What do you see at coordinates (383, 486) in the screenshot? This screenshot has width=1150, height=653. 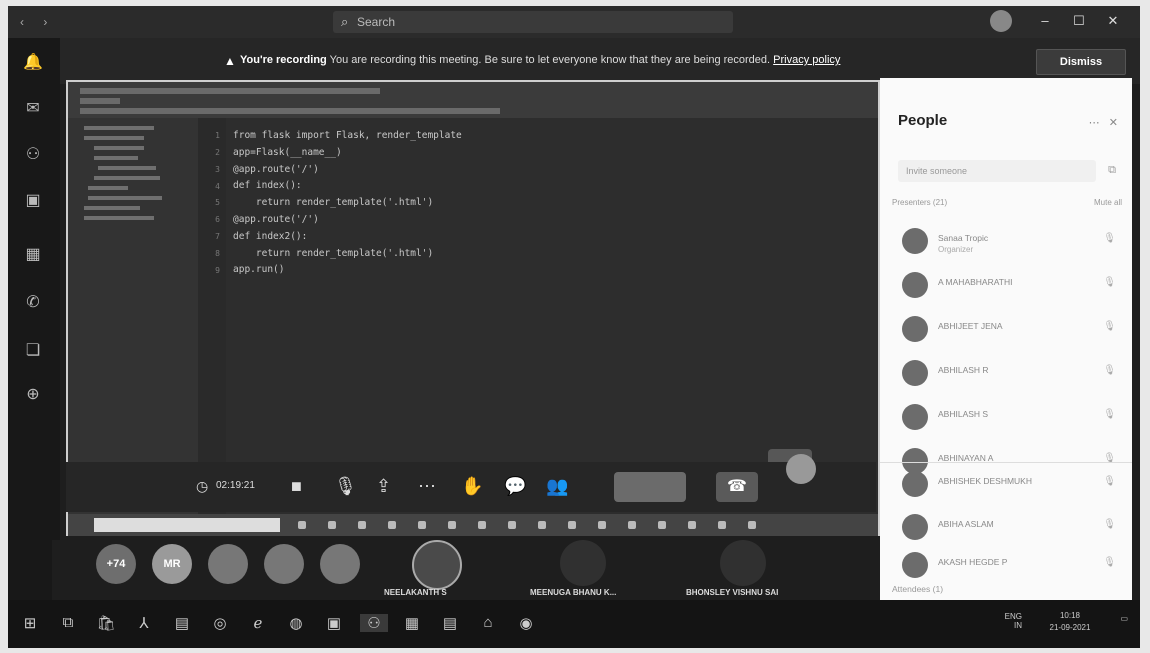 I see `share-icon: ⇪` at bounding box center [383, 486].